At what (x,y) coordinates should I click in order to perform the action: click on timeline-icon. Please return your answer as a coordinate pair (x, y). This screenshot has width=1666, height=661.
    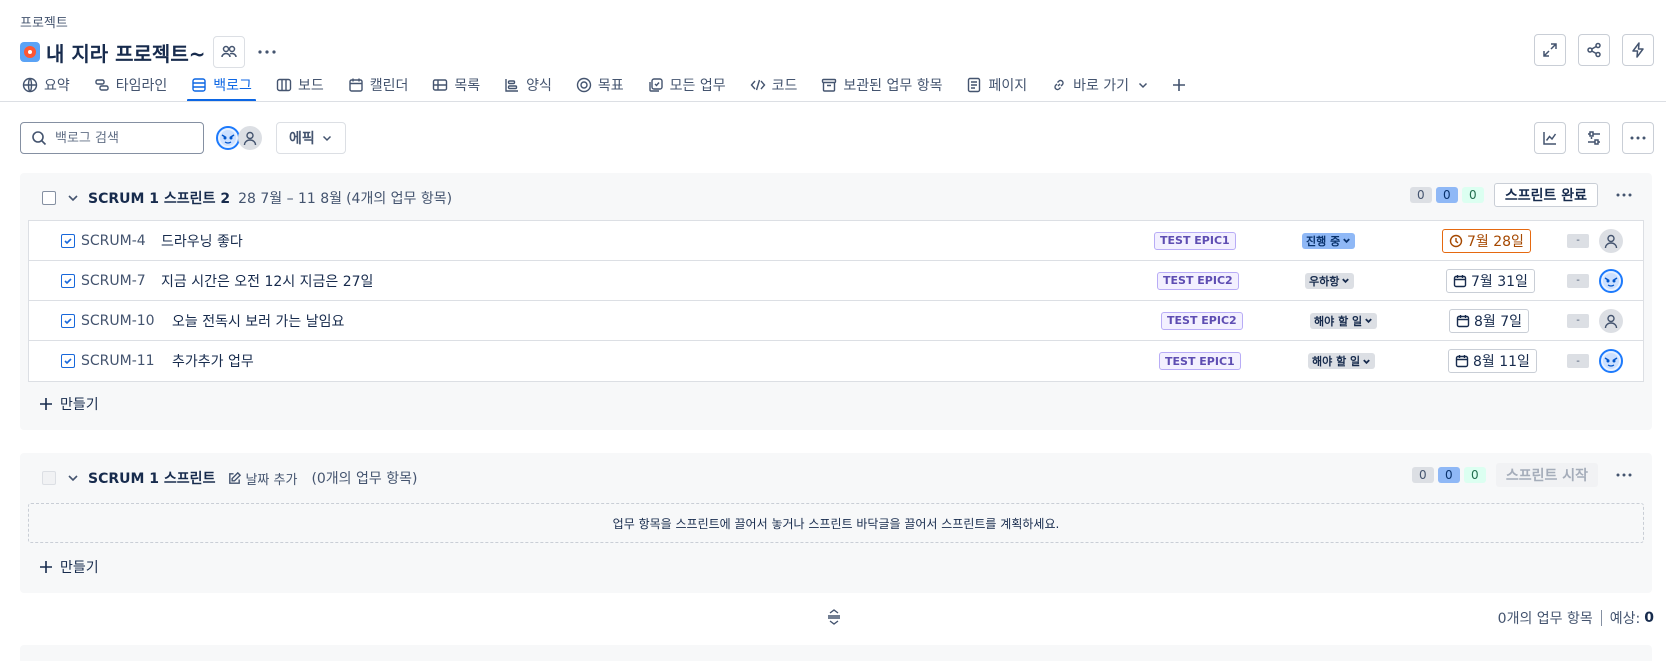
    Looking at the image, I should click on (102, 85).